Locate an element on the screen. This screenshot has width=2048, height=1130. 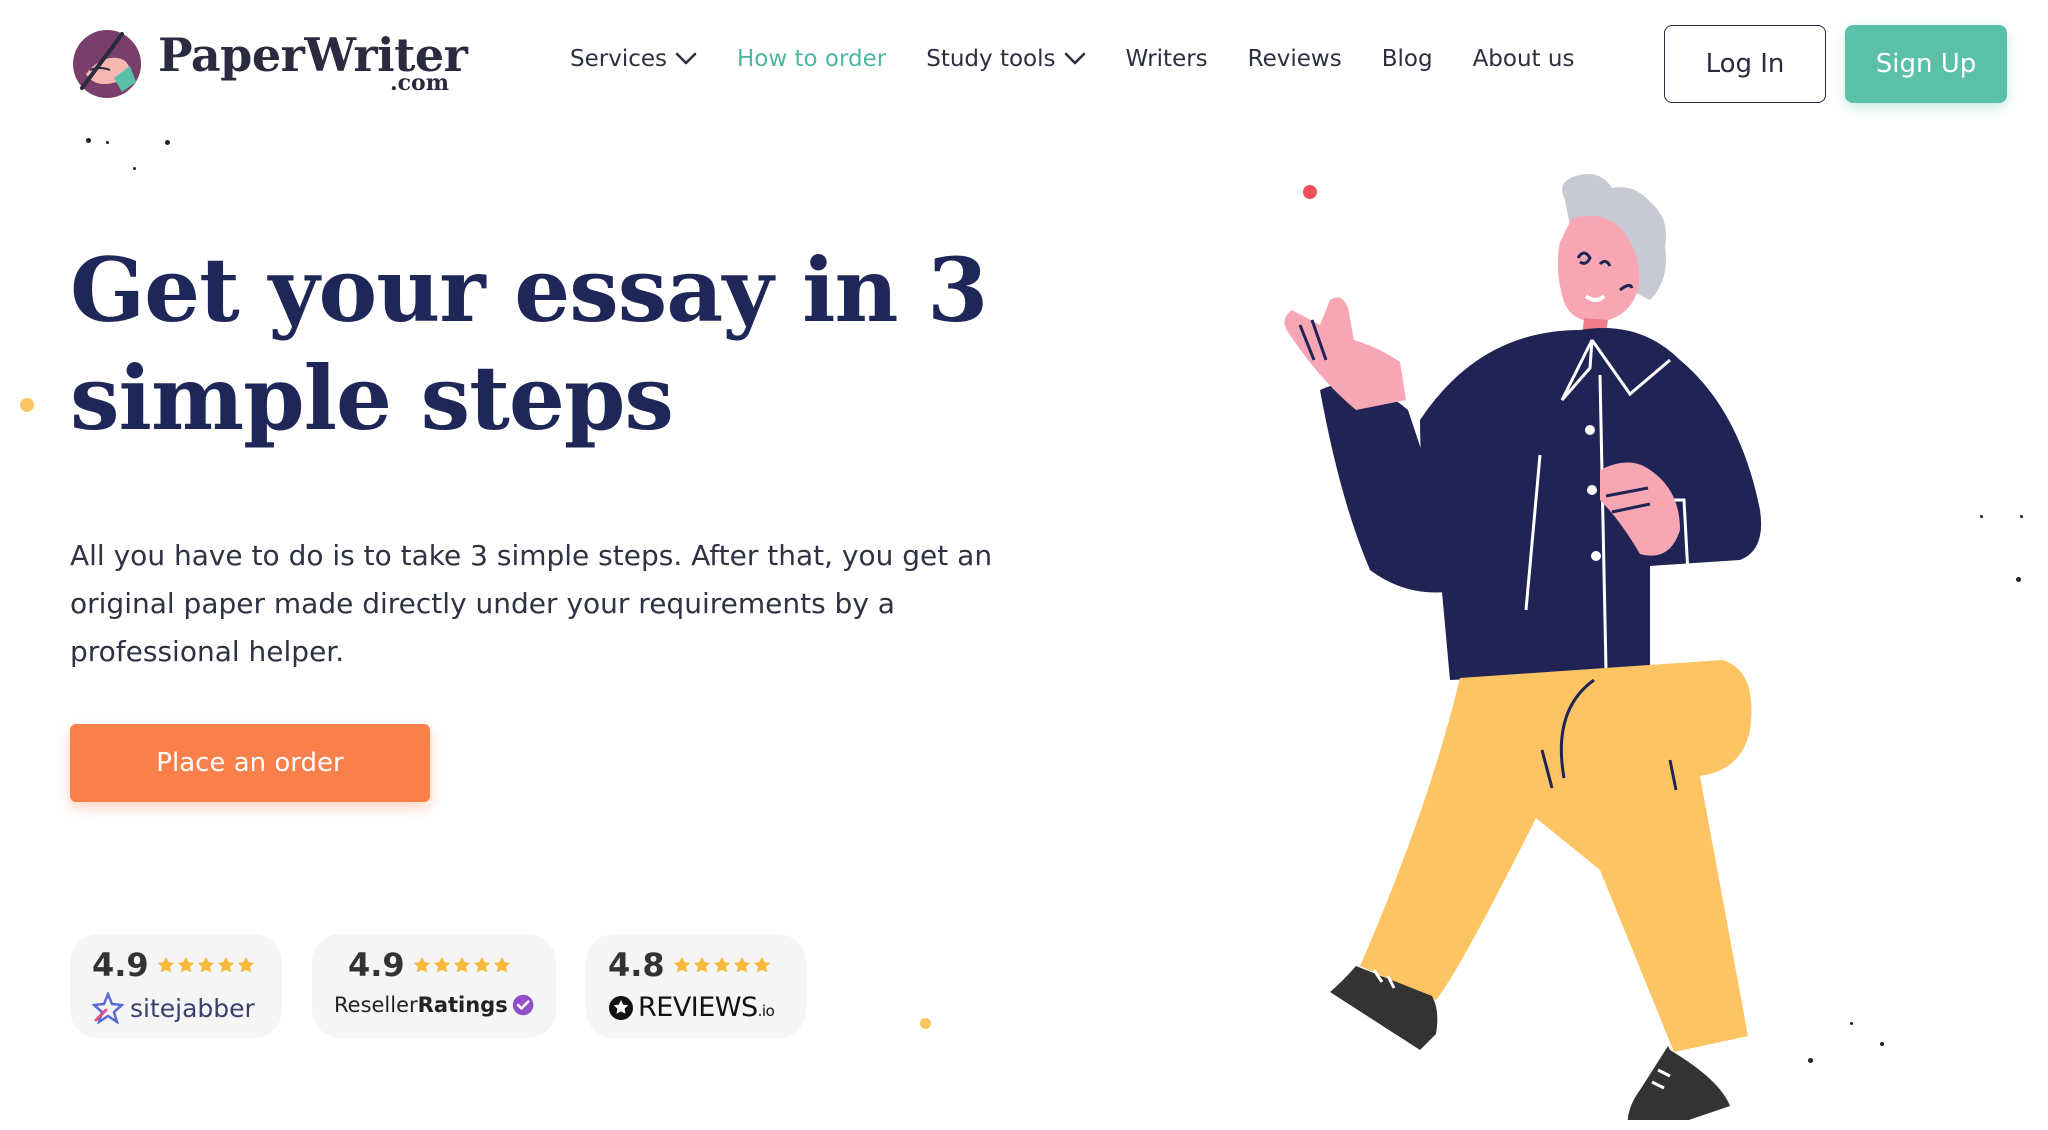
place-order-button: Place an order is located at coordinates (250, 763).